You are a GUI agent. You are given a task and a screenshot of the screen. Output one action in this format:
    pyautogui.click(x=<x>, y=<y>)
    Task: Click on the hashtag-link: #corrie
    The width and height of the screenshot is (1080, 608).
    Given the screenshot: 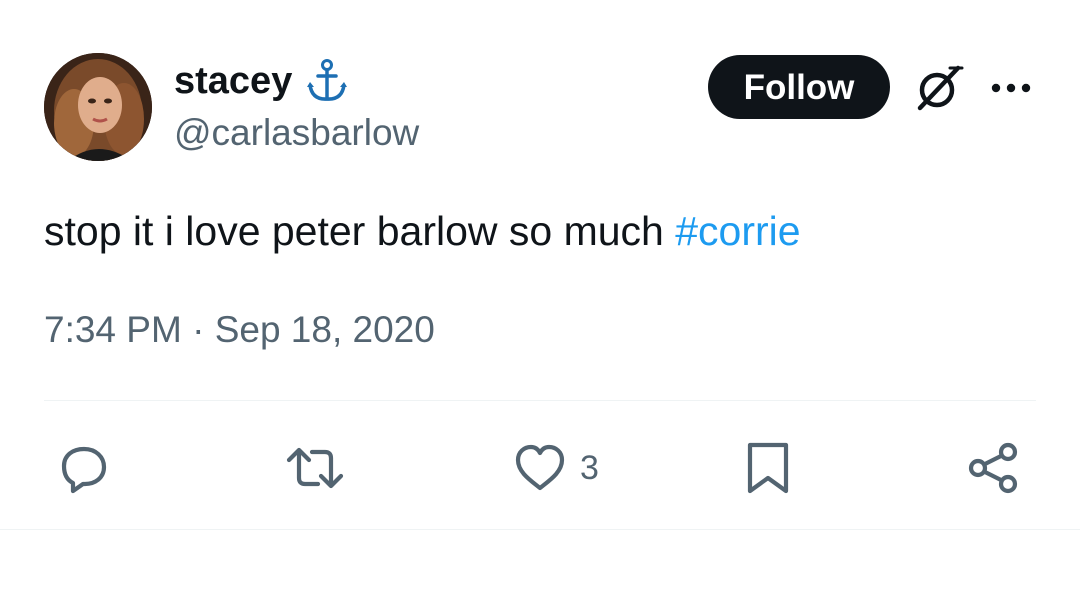 What is the action you would take?
    pyautogui.click(x=737, y=231)
    